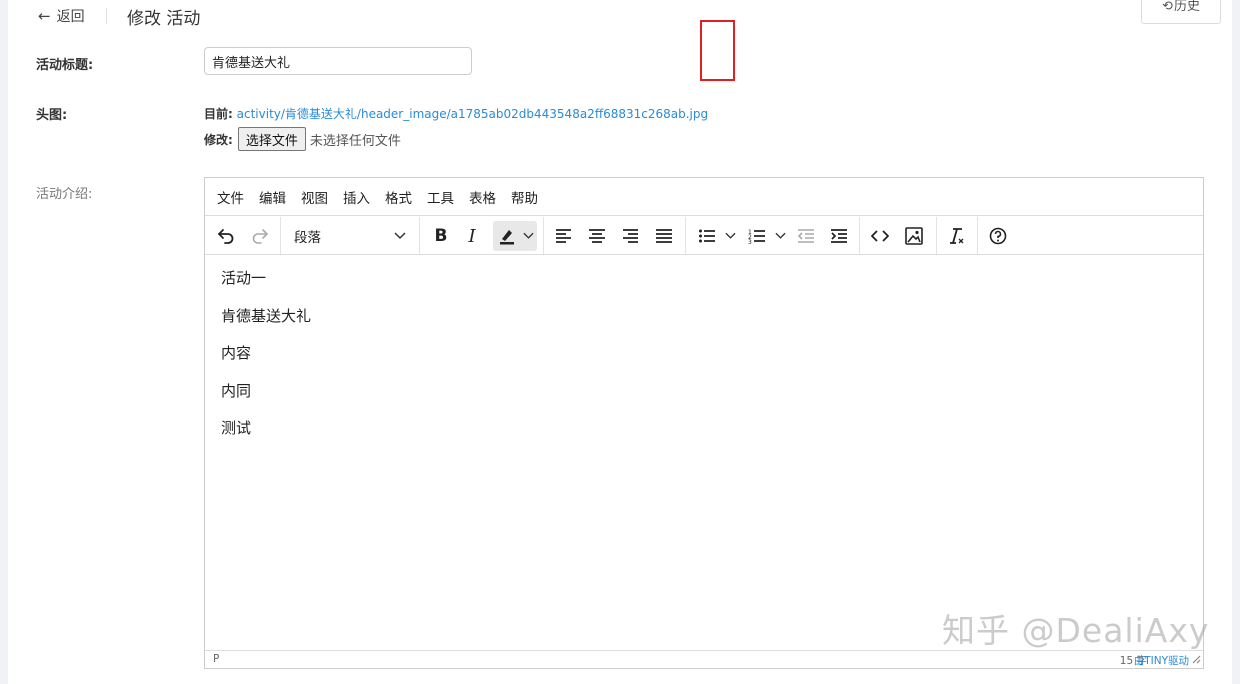  What do you see at coordinates (236, 428) in the screenshot?
I see `content-paragraph: 测试` at bounding box center [236, 428].